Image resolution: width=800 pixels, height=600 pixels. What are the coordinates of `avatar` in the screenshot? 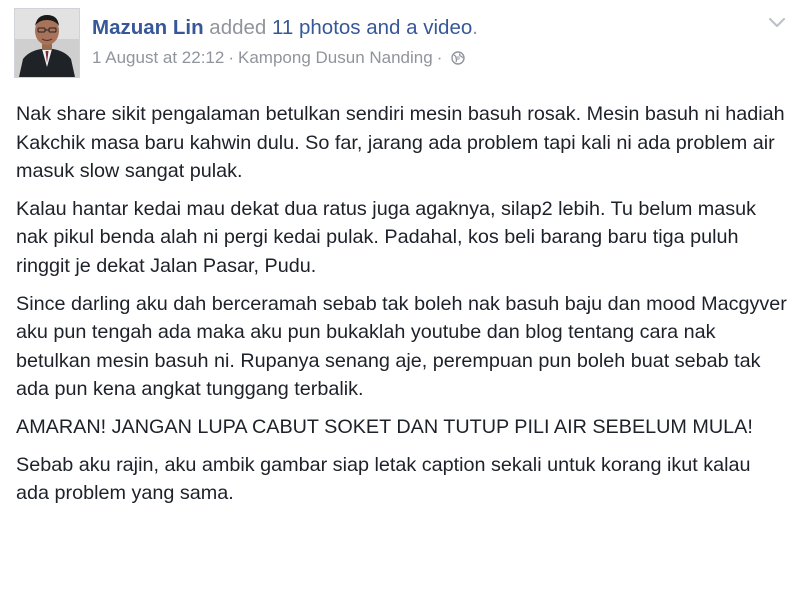 It's located at (47, 43).